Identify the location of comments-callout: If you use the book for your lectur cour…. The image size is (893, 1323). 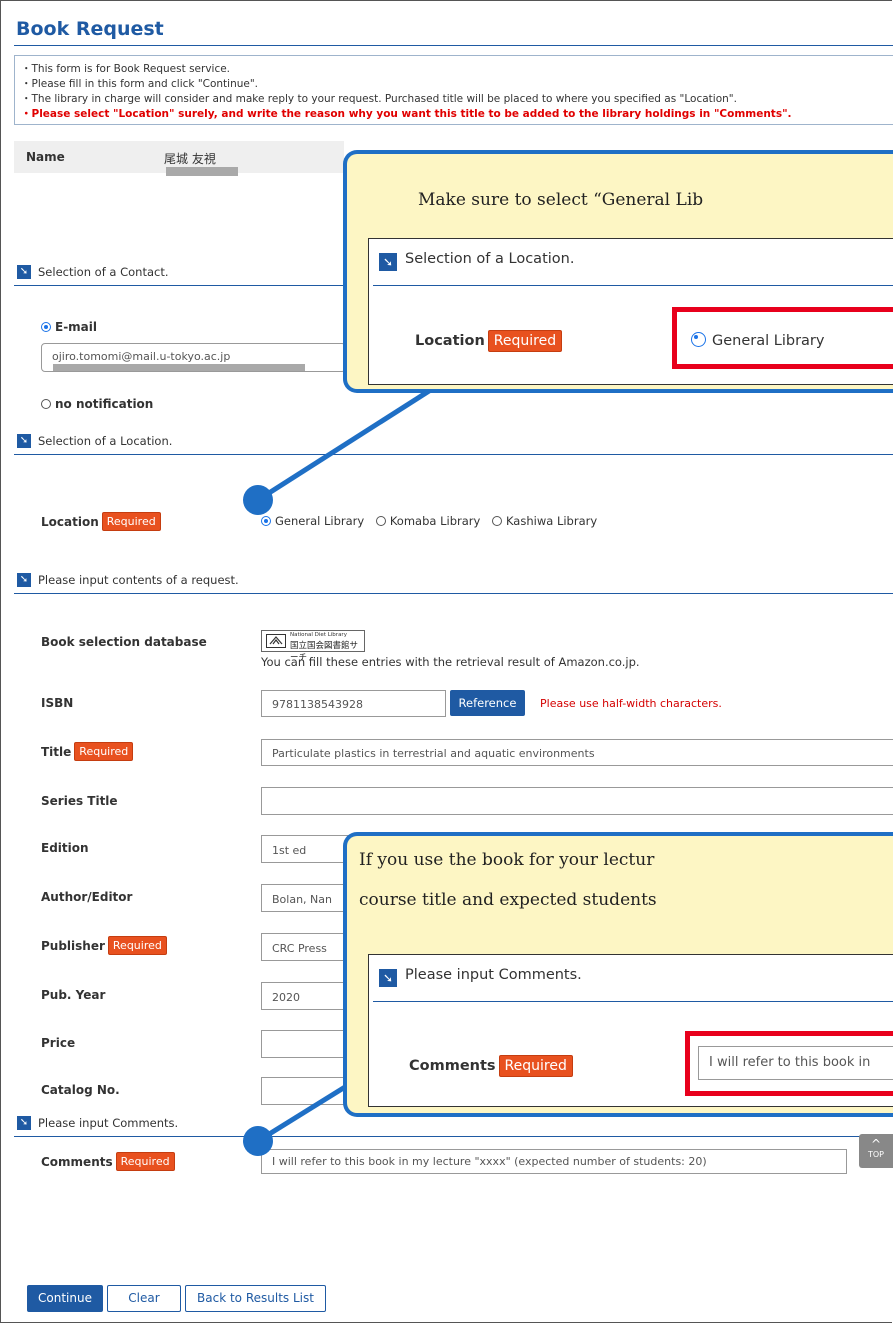
(618, 974).